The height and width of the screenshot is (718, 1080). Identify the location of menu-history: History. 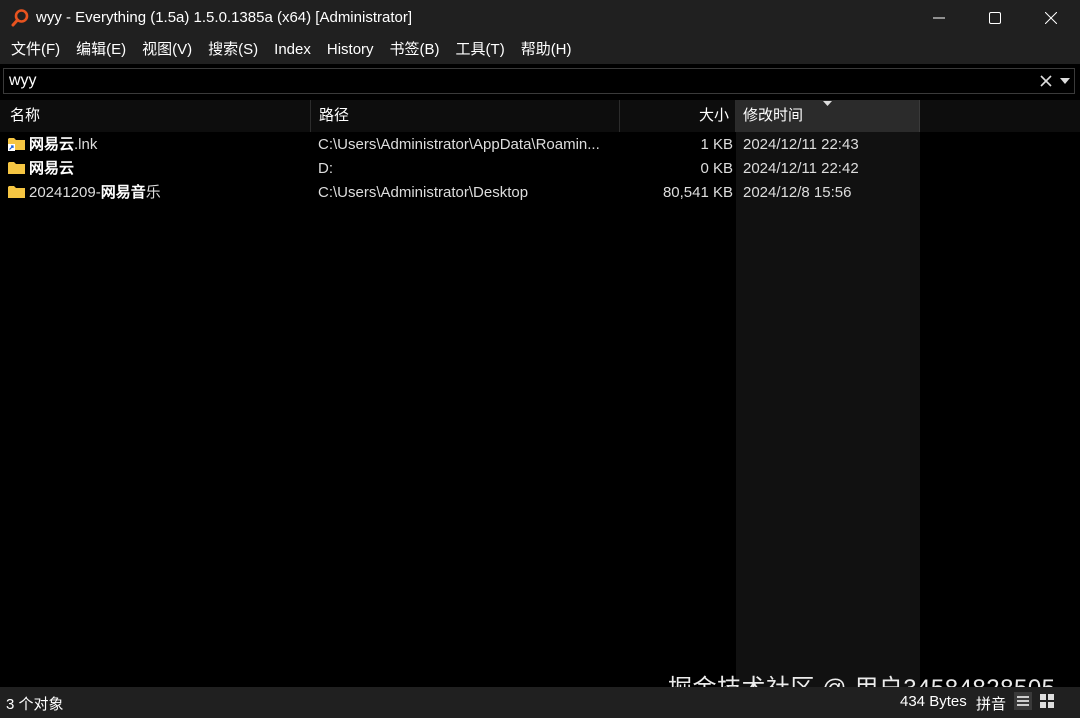
(350, 50).